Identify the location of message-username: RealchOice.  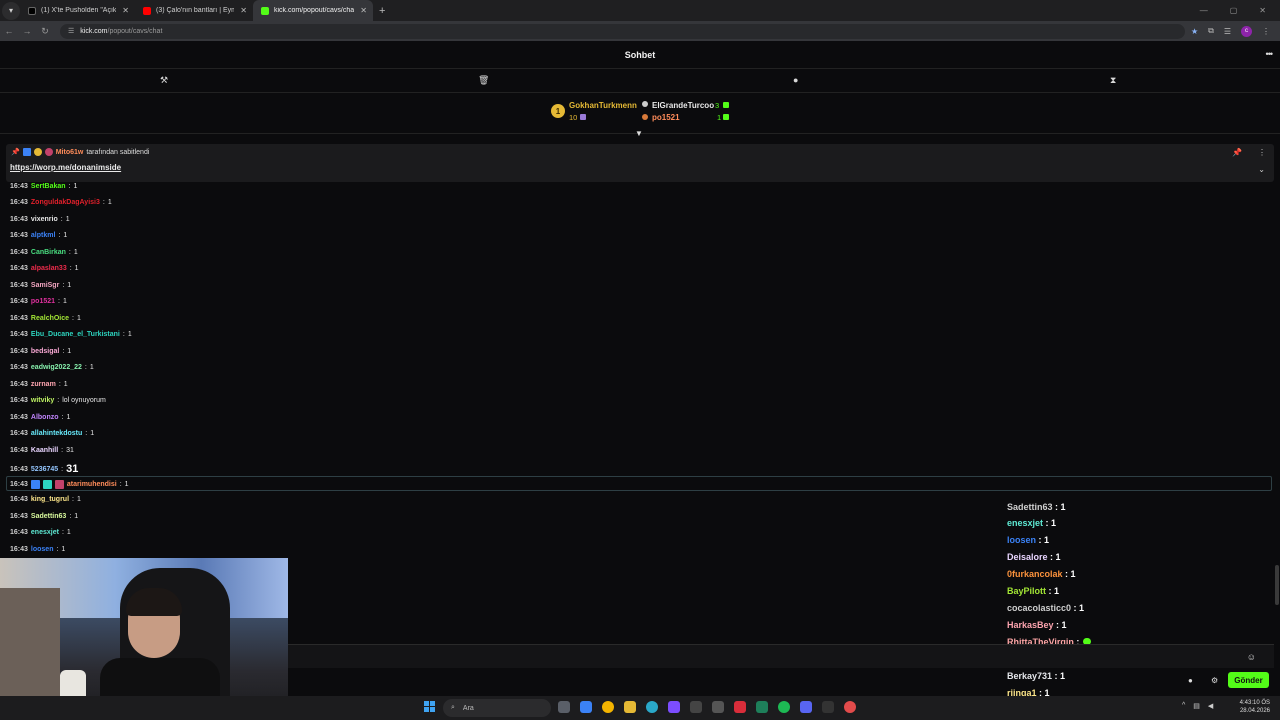
(50, 318).